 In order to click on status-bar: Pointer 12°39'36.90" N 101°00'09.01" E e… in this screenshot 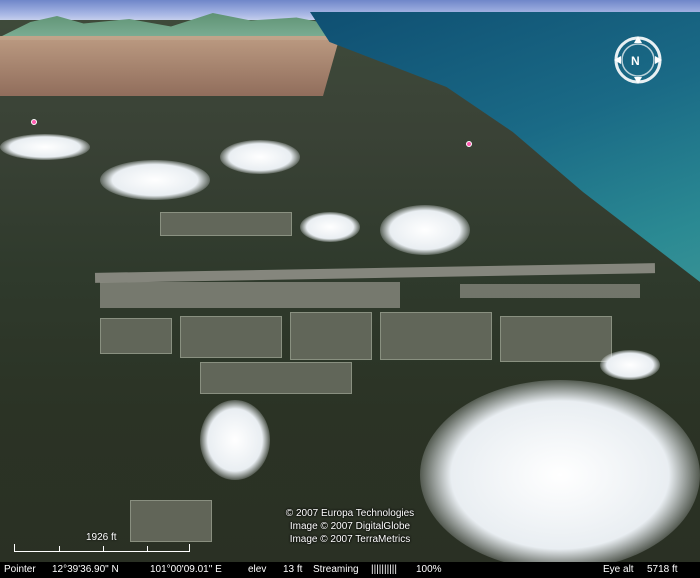, I will do `click(350, 570)`.